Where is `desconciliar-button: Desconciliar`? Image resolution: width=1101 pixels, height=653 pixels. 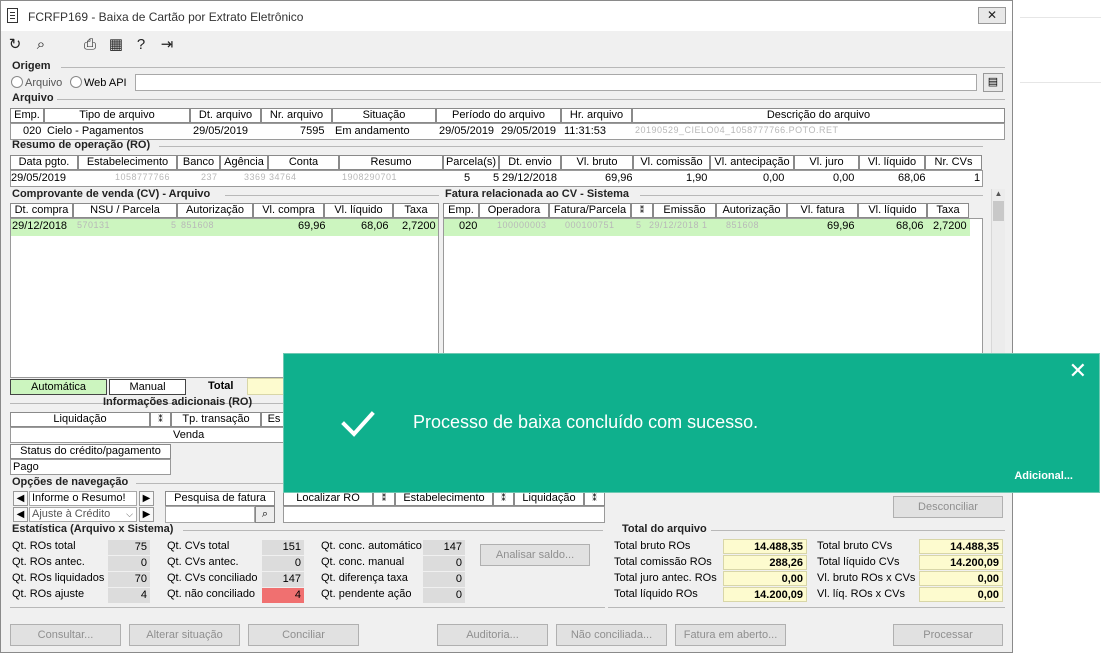
desconciliar-button: Desconciliar is located at coordinates (948, 507).